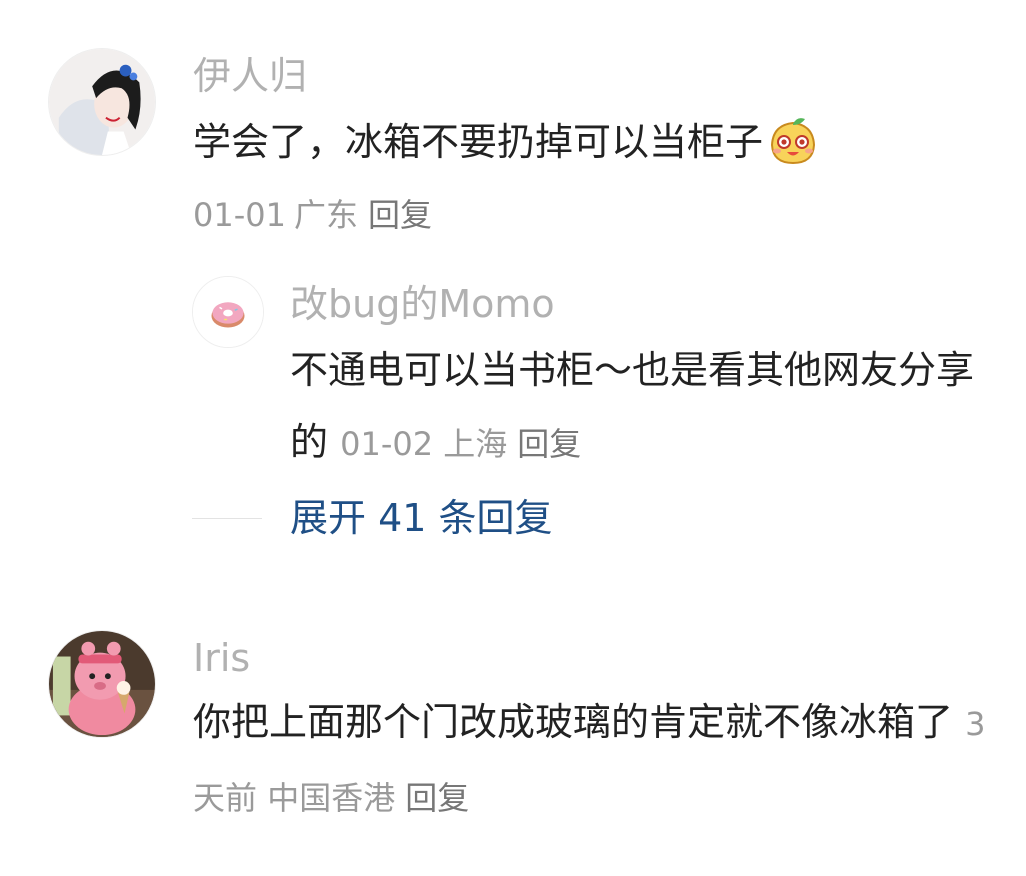 The image size is (1026, 876). Describe the element at coordinates (475, 444) in the screenshot. I see `reply-location: 上海` at that location.